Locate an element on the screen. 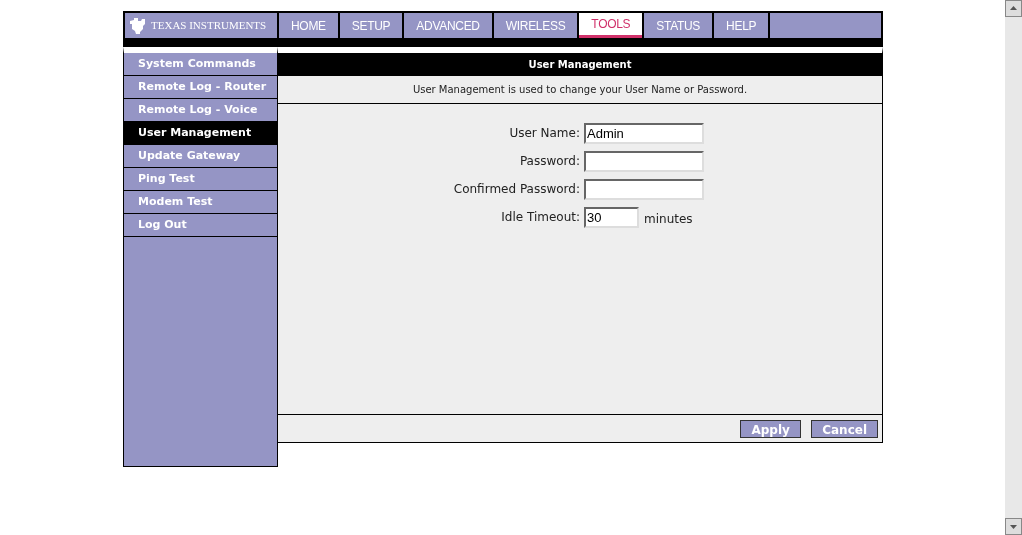 This screenshot has height=535, width=1022. nav-tab: ADVANCED is located at coordinates (448, 25).